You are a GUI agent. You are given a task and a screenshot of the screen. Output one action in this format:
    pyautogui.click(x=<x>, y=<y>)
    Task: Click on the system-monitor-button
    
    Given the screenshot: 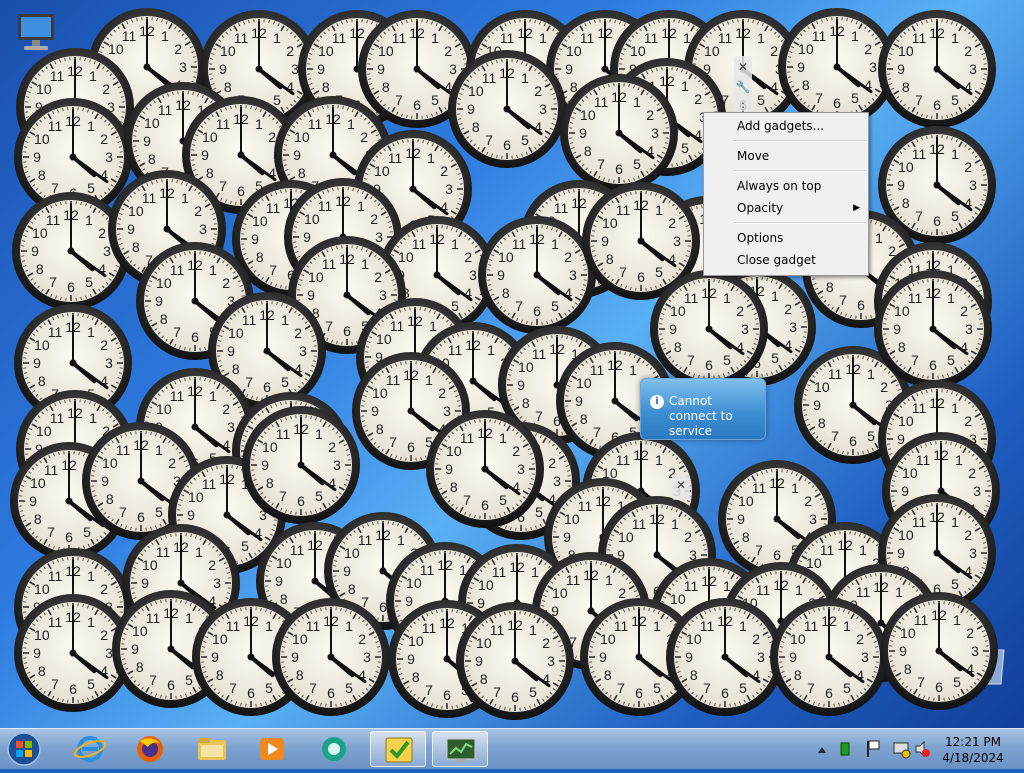 What is the action you would take?
    pyautogui.click(x=460, y=749)
    